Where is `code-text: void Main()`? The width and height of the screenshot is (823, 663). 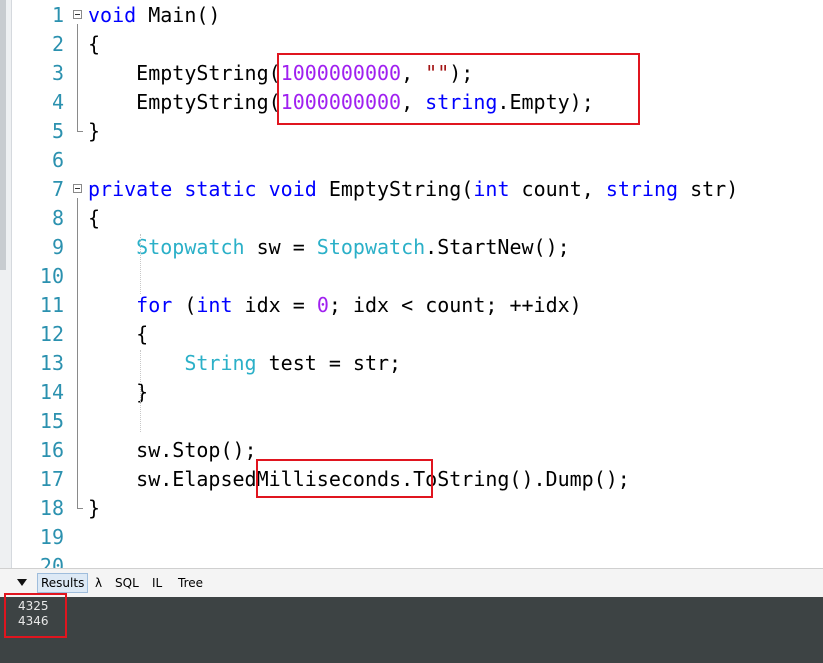 code-text: void Main() is located at coordinates (154, 15).